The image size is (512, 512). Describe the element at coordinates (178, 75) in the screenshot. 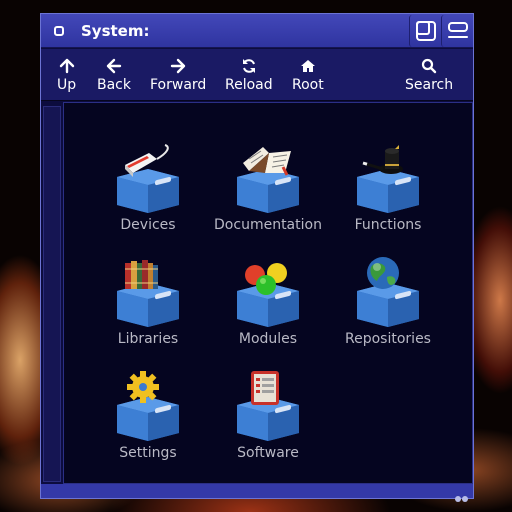

I see `forward-button: Forward` at that location.